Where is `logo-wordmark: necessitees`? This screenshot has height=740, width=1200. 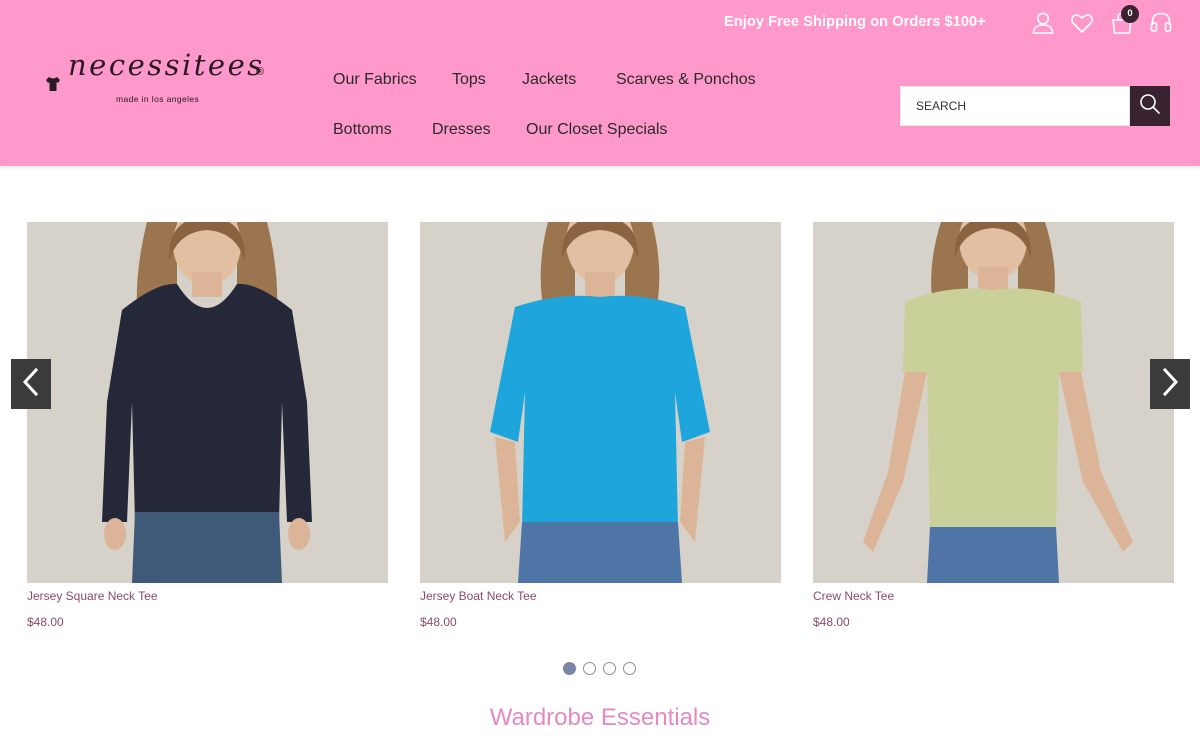 logo-wordmark: necessitees is located at coordinates (166, 65).